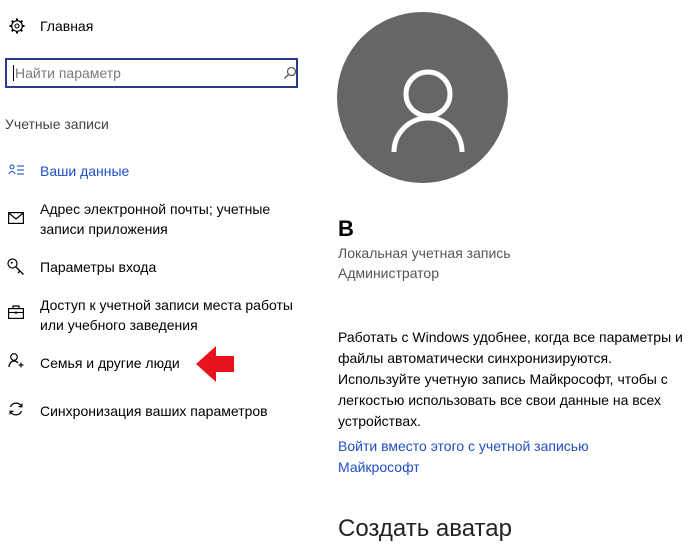 The image size is (700, 549). Describe the element at coordinates (145, 73) in the screenshot. I see `search-input` at that location.